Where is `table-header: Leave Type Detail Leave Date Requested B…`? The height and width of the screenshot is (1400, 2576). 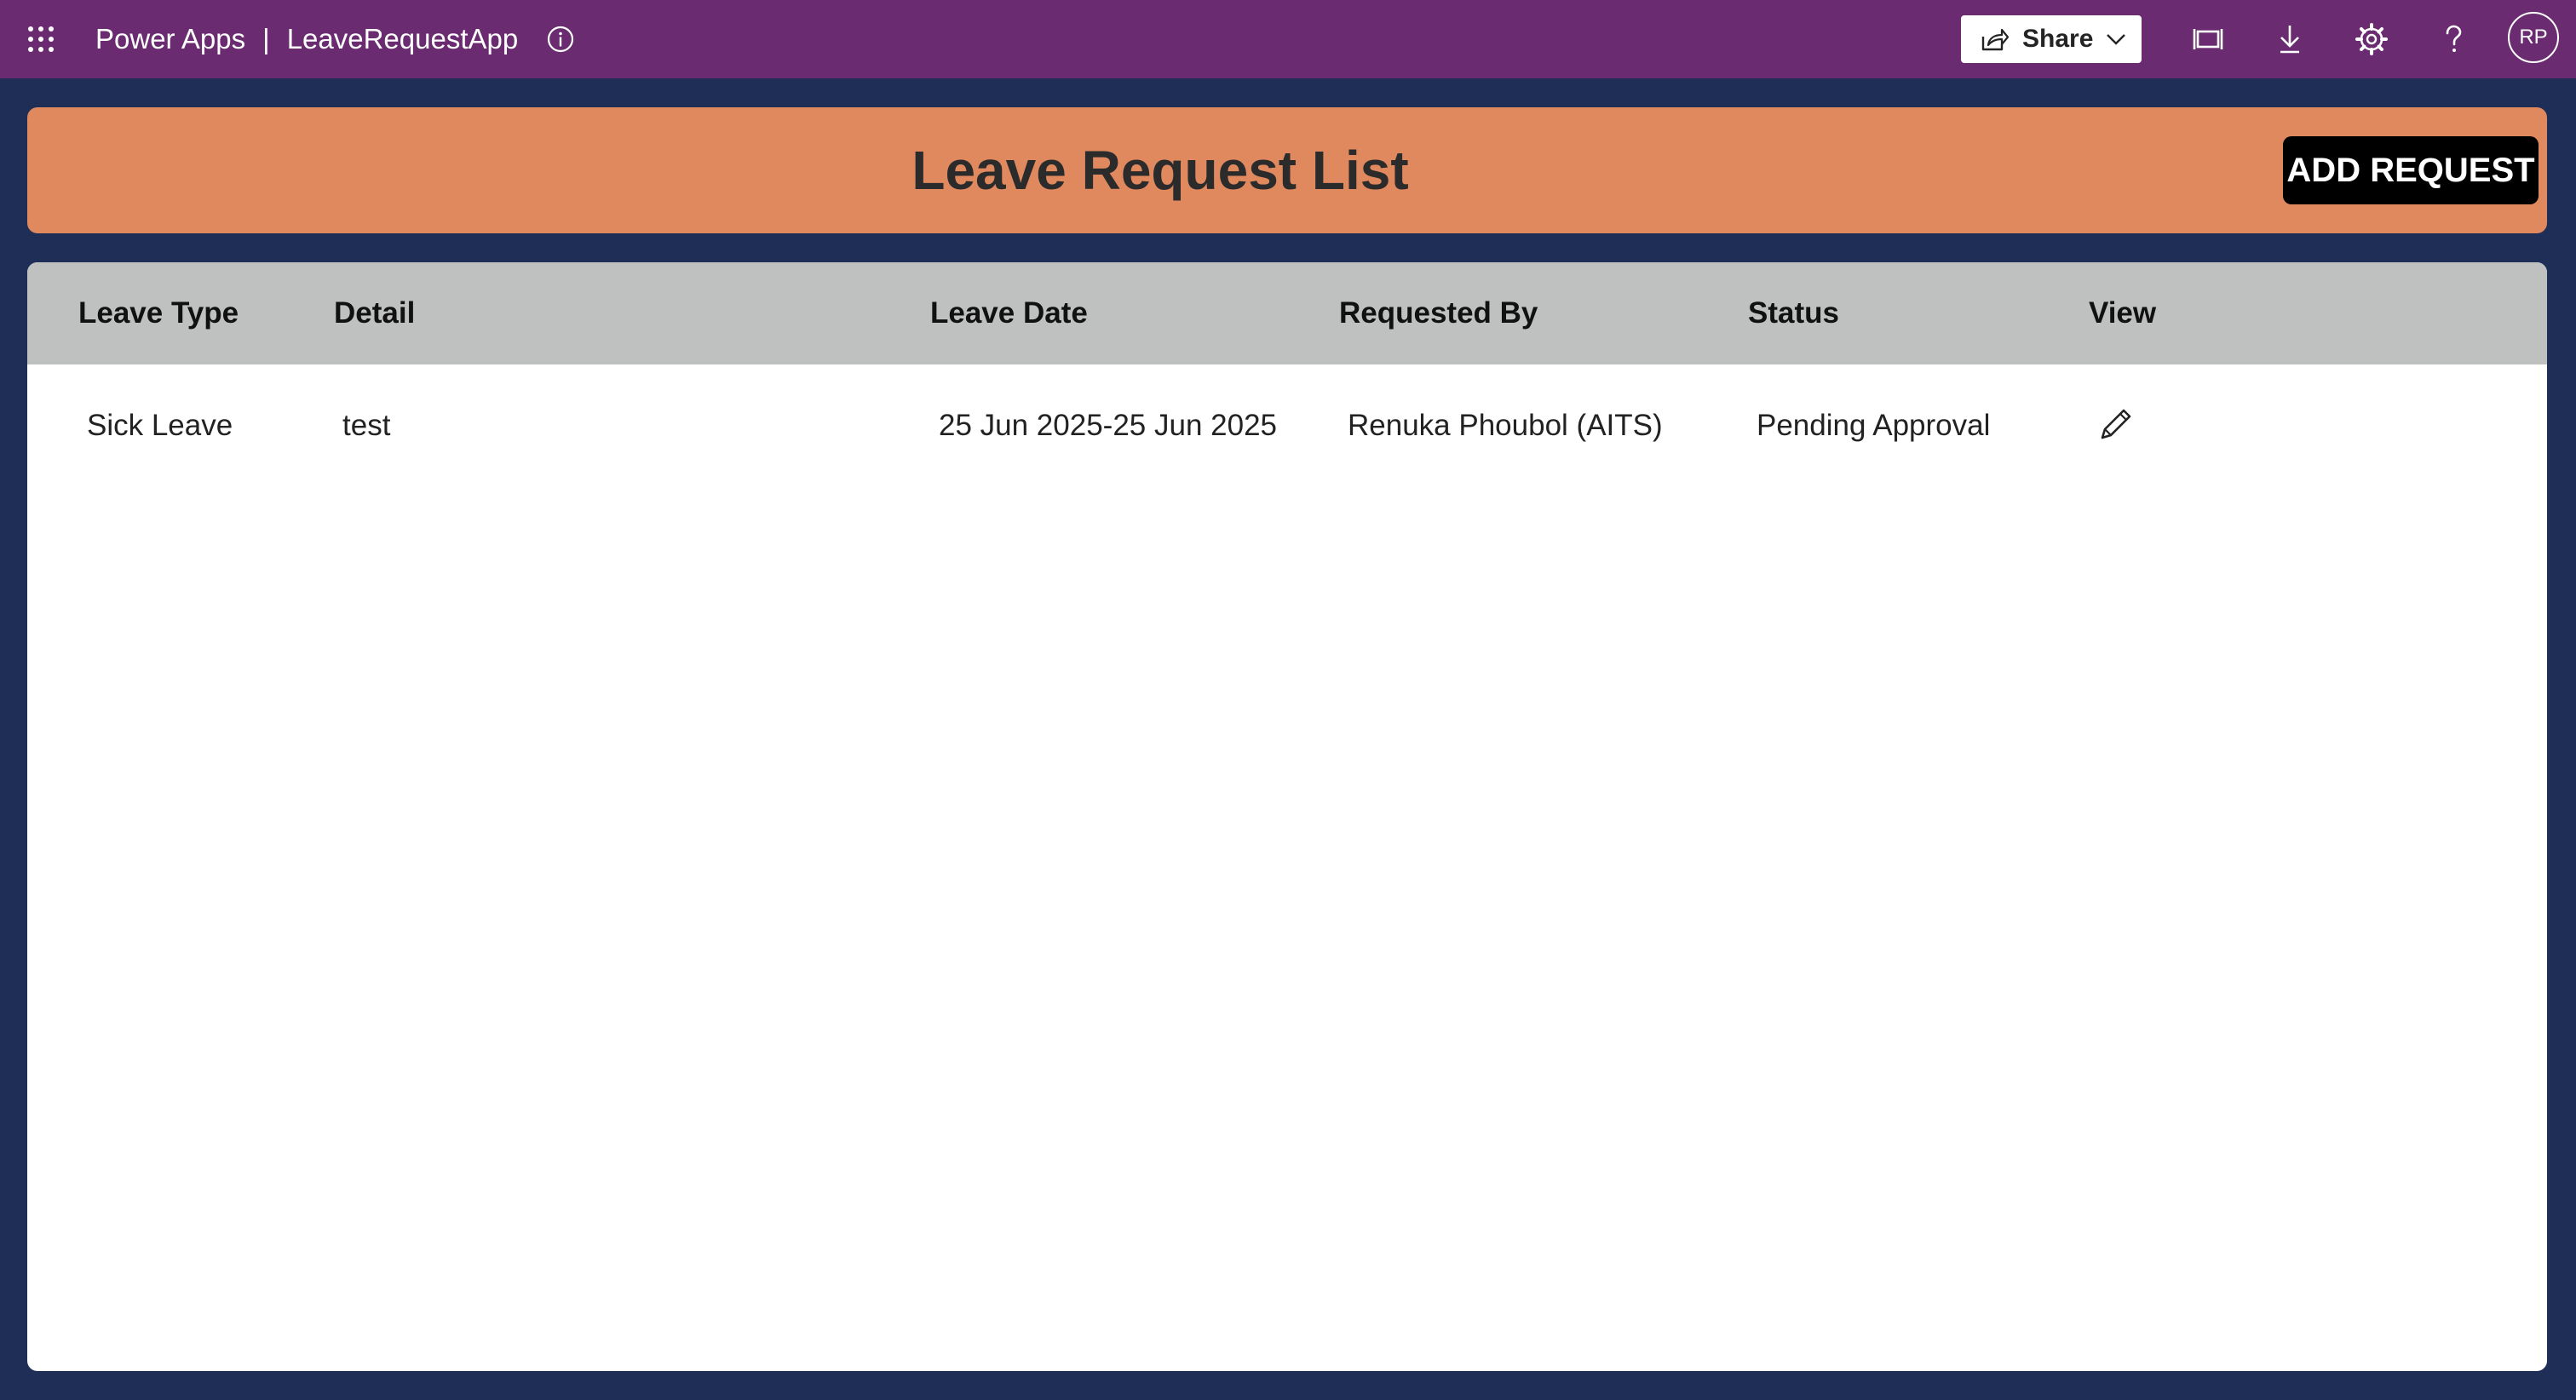 table-header: Leave Type Detail Leave Date Requested B… is located at coordinates (1287, 313).